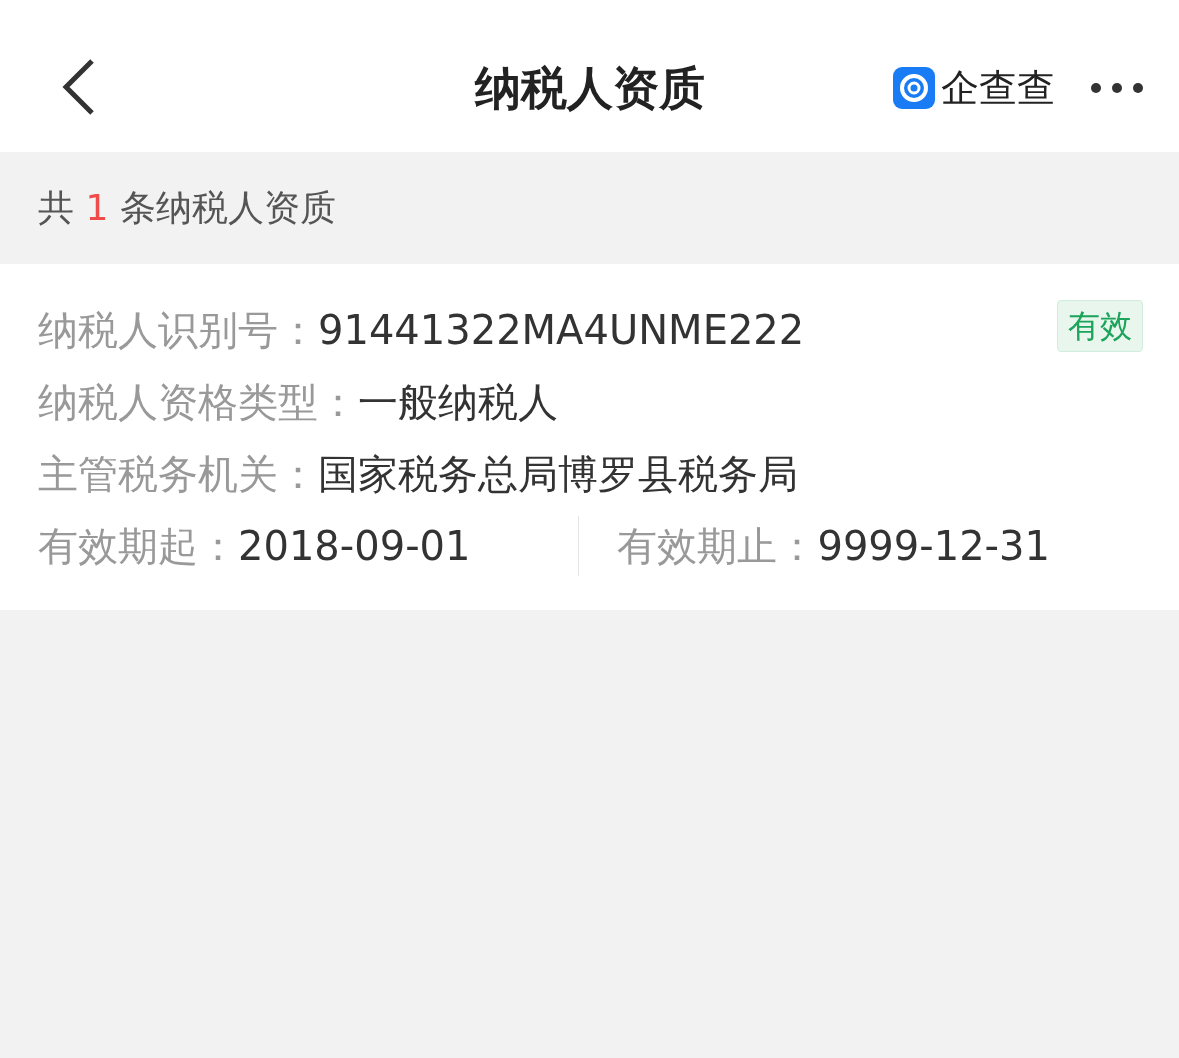  I want to click on logo-icon, so click(914, 88).